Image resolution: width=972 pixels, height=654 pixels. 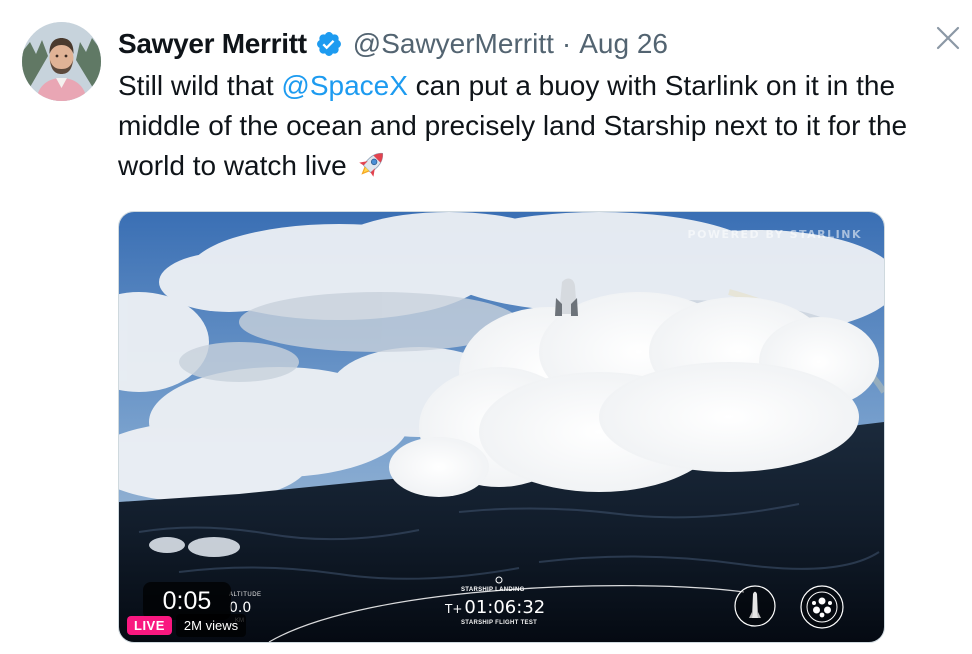 What do you see at coordinates (200, 85) in the screenshot?
I see `tweet-text-before: Still wild that` at bounding box center [200, 85].